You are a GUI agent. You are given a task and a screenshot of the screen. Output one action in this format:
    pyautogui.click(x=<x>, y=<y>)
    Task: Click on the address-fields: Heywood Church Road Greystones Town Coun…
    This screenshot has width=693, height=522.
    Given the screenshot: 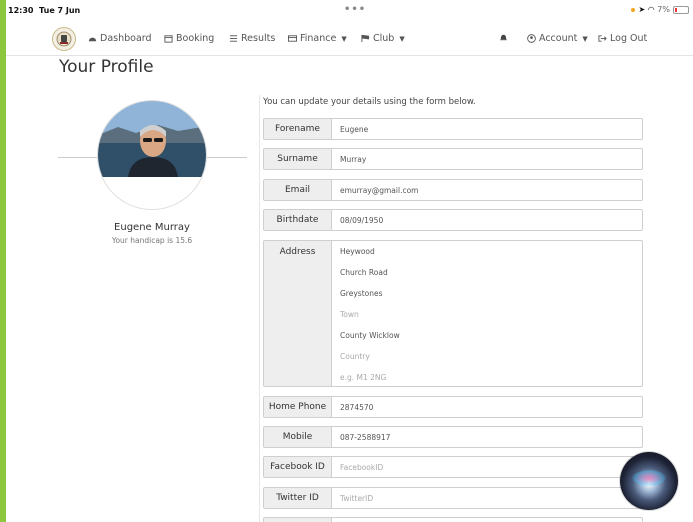 What is the action you would take?
    pyautogui.click(x=487, y=313)
    